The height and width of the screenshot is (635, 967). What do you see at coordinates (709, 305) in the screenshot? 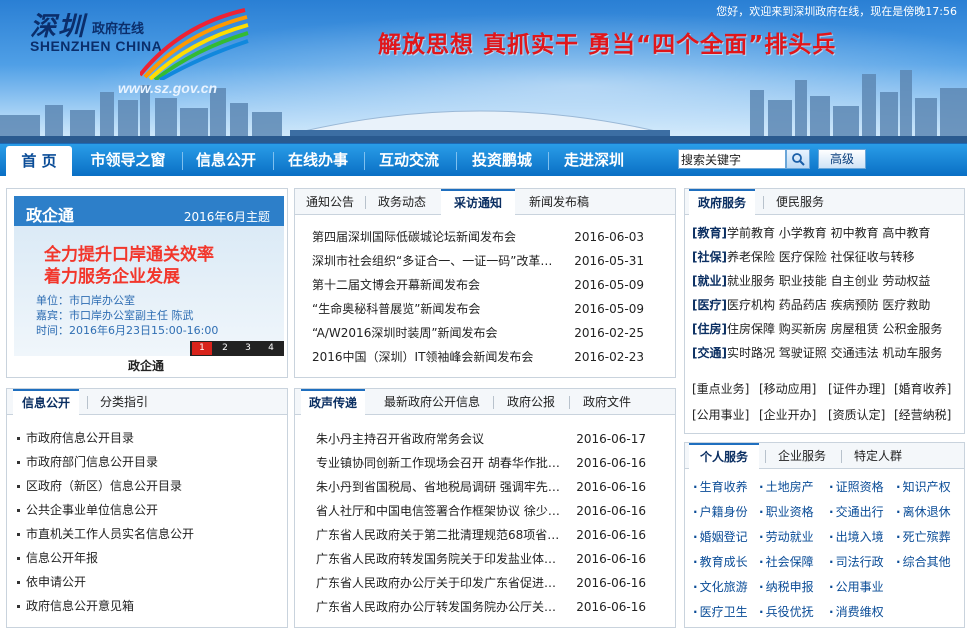
I see `gov-service-category: [医疗]` at bounding box center [709, 305].